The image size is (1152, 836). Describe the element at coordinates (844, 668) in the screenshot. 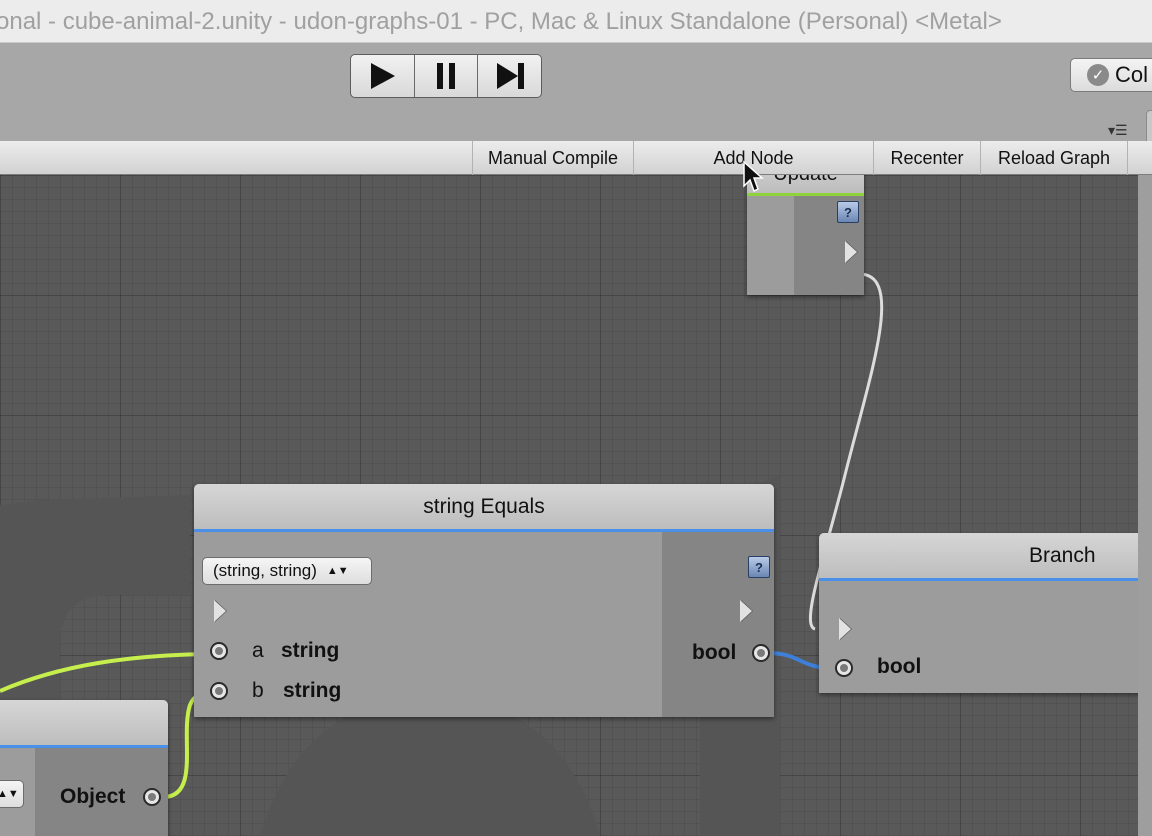

I see `input-port-bool` at that location.